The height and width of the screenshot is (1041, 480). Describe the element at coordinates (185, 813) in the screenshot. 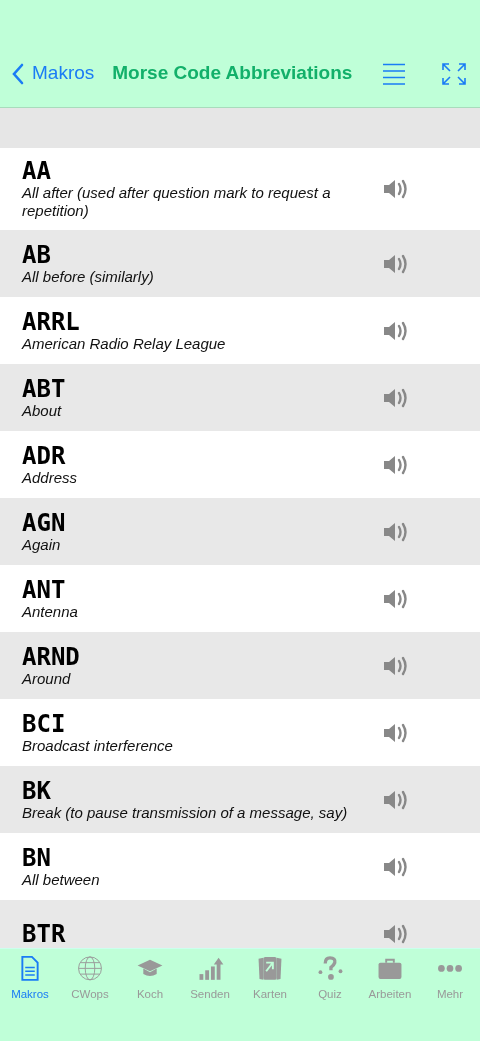

I see `meaning-text: Break (to pause transmission of a message, say)` at that location.